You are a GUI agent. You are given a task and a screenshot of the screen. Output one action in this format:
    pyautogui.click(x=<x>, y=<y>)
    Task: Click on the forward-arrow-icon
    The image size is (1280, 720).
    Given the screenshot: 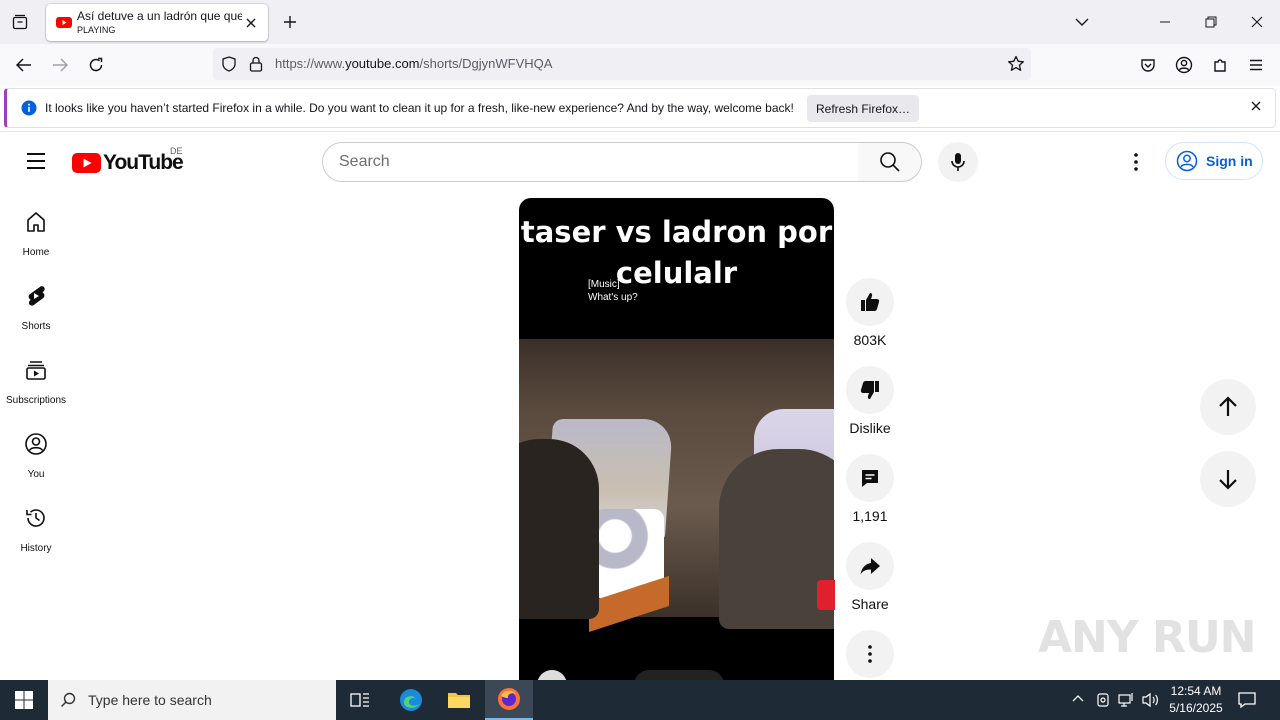 What is the action you would take?
    pyautogui.click(x=60, y=65)
    